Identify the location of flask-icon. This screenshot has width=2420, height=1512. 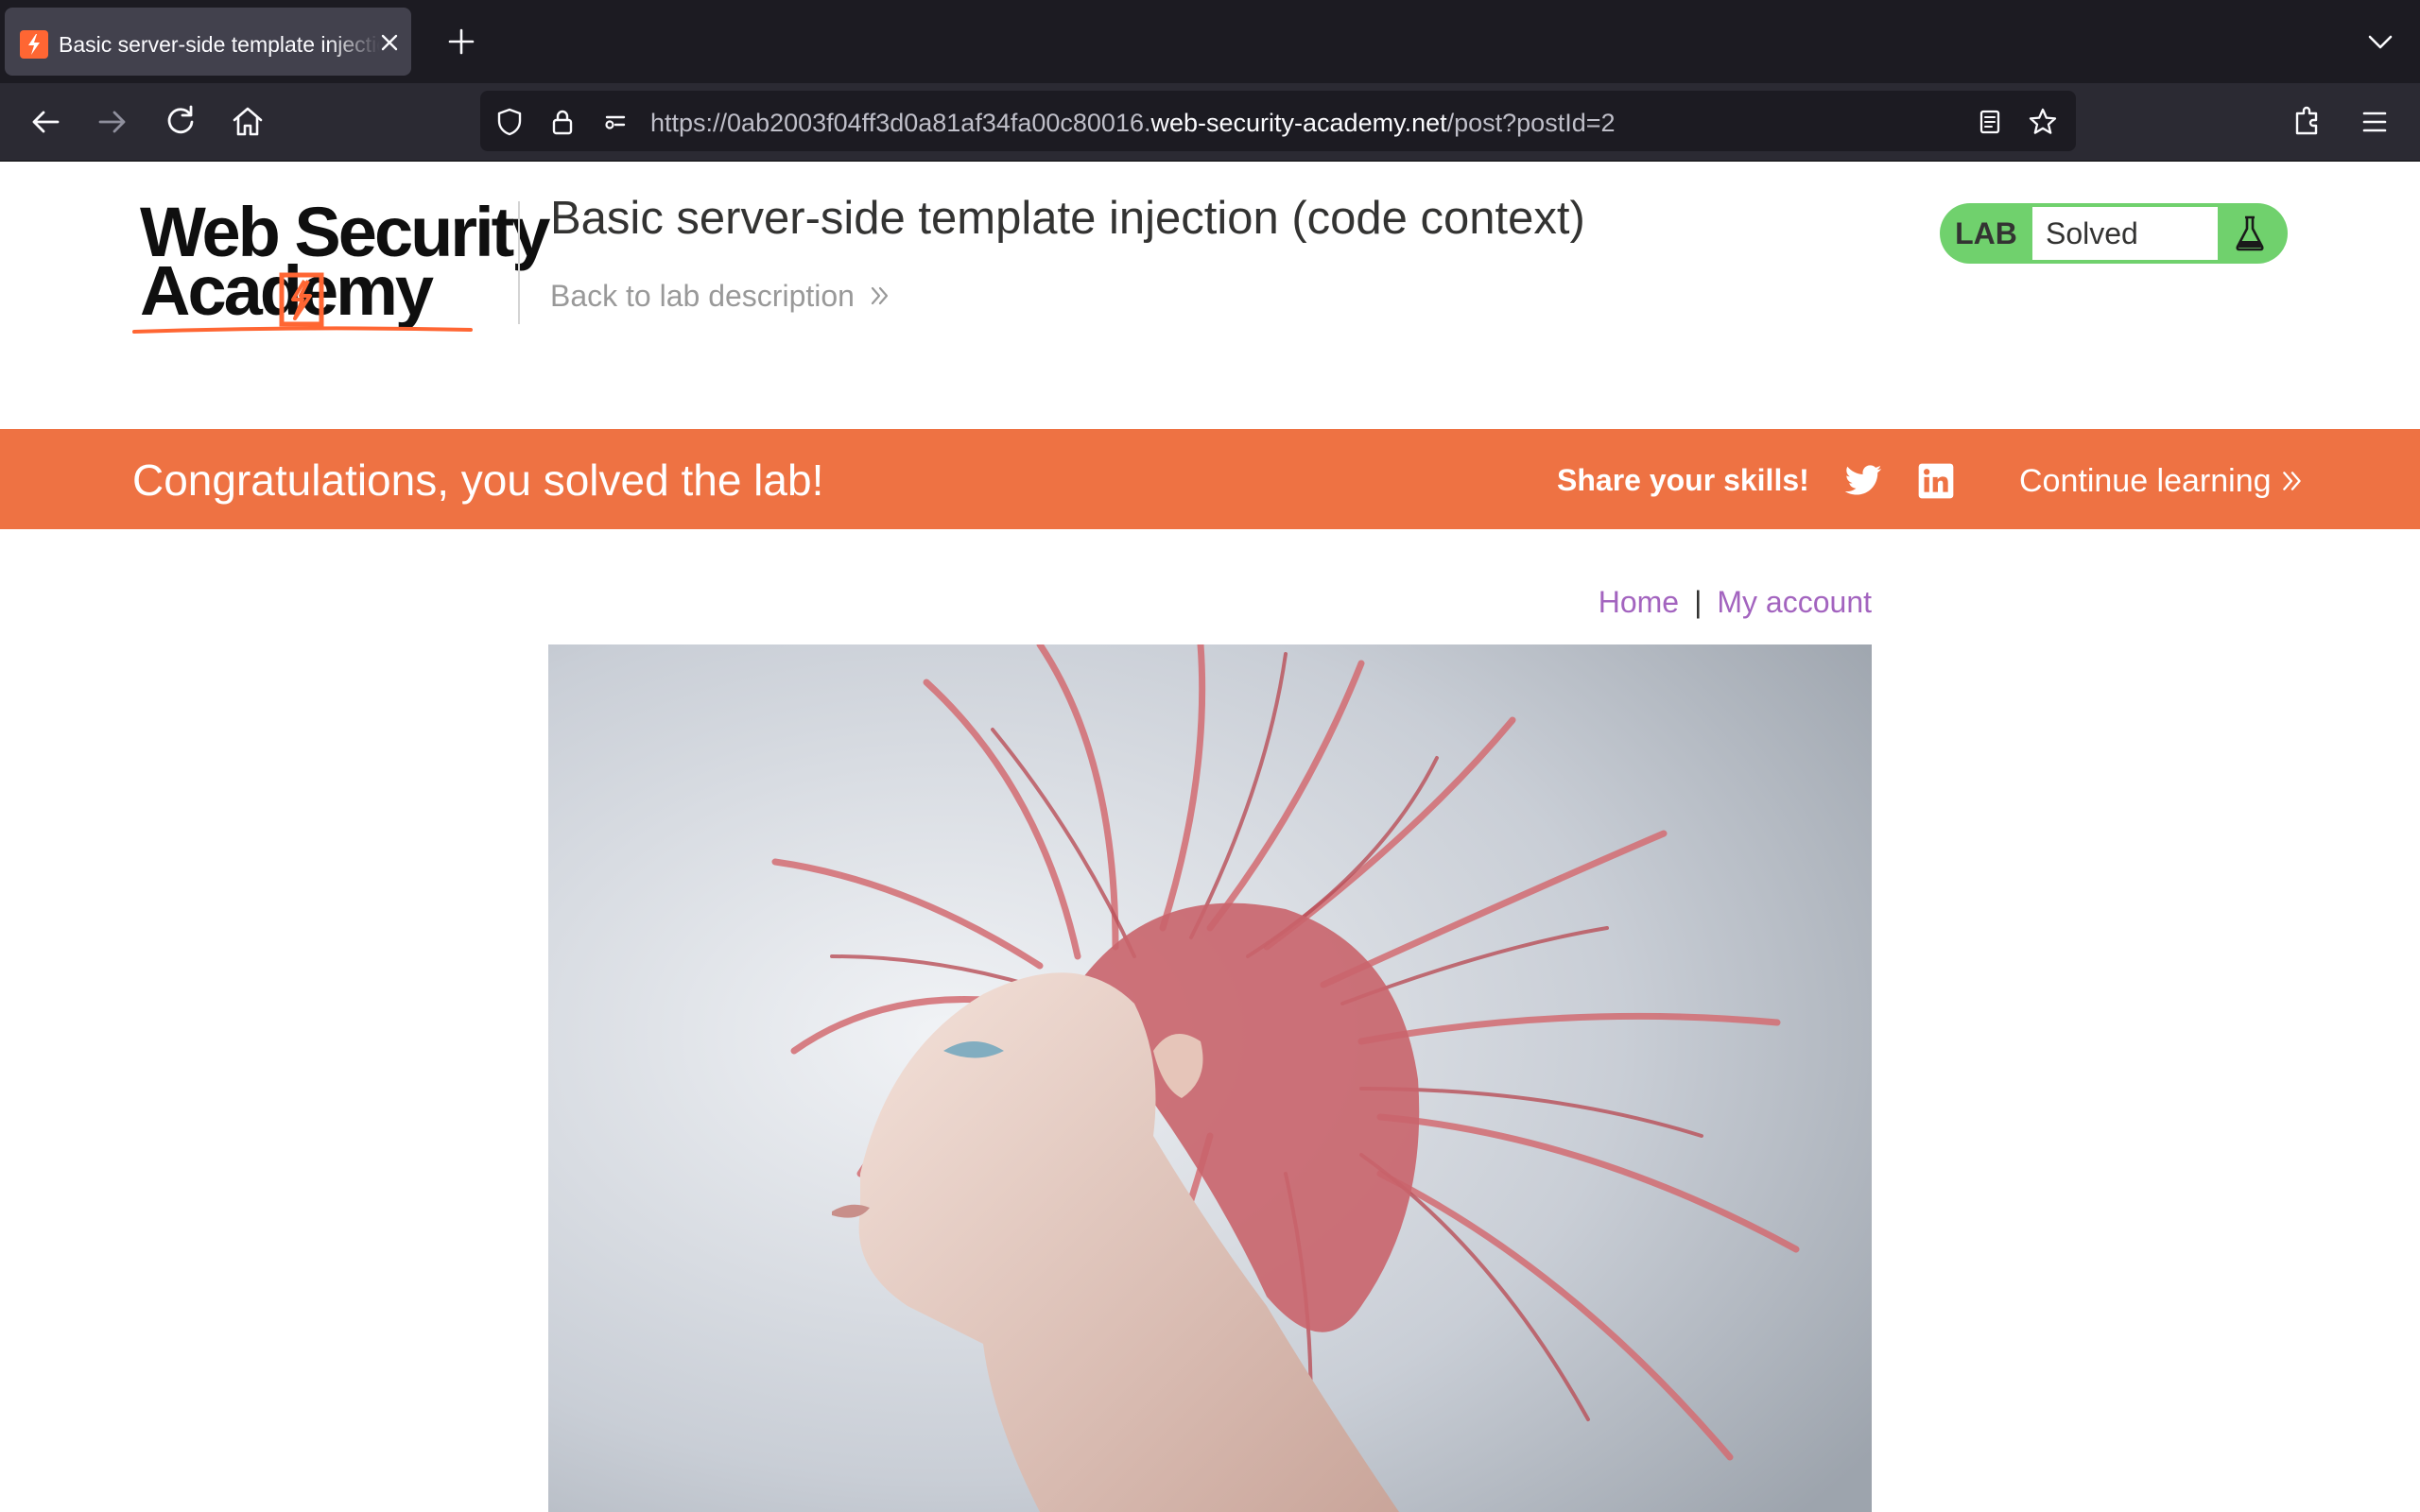
(2250, 233).